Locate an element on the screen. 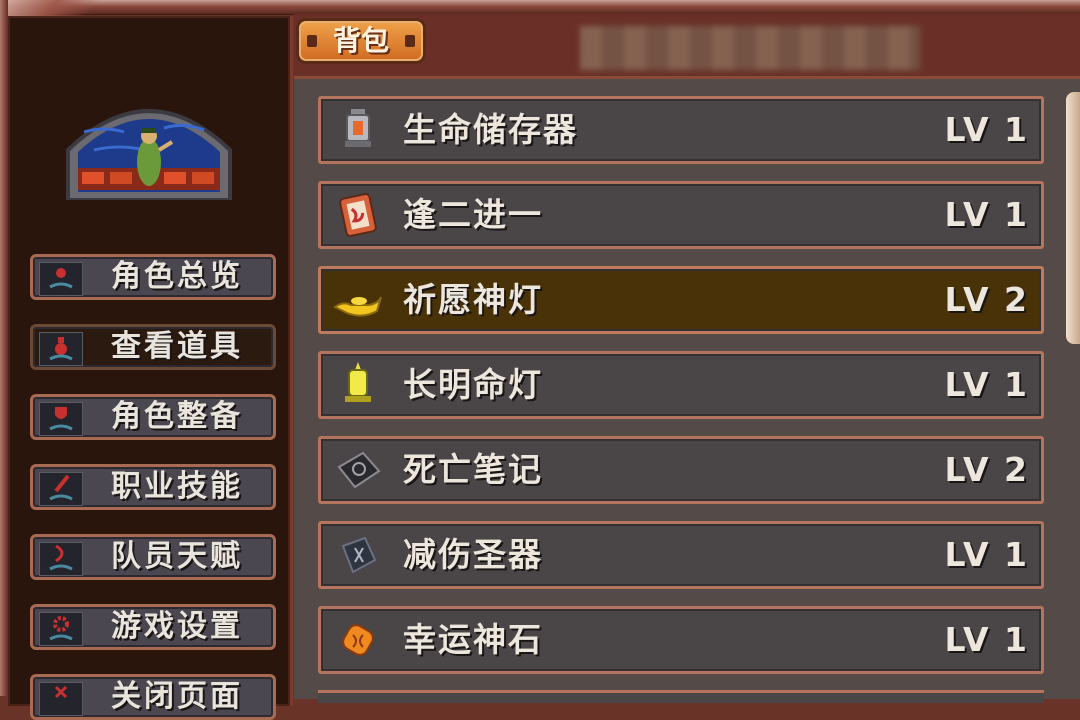 This screenshot has width=1080, height=720. close-icon is located at coordinates (61, 699).